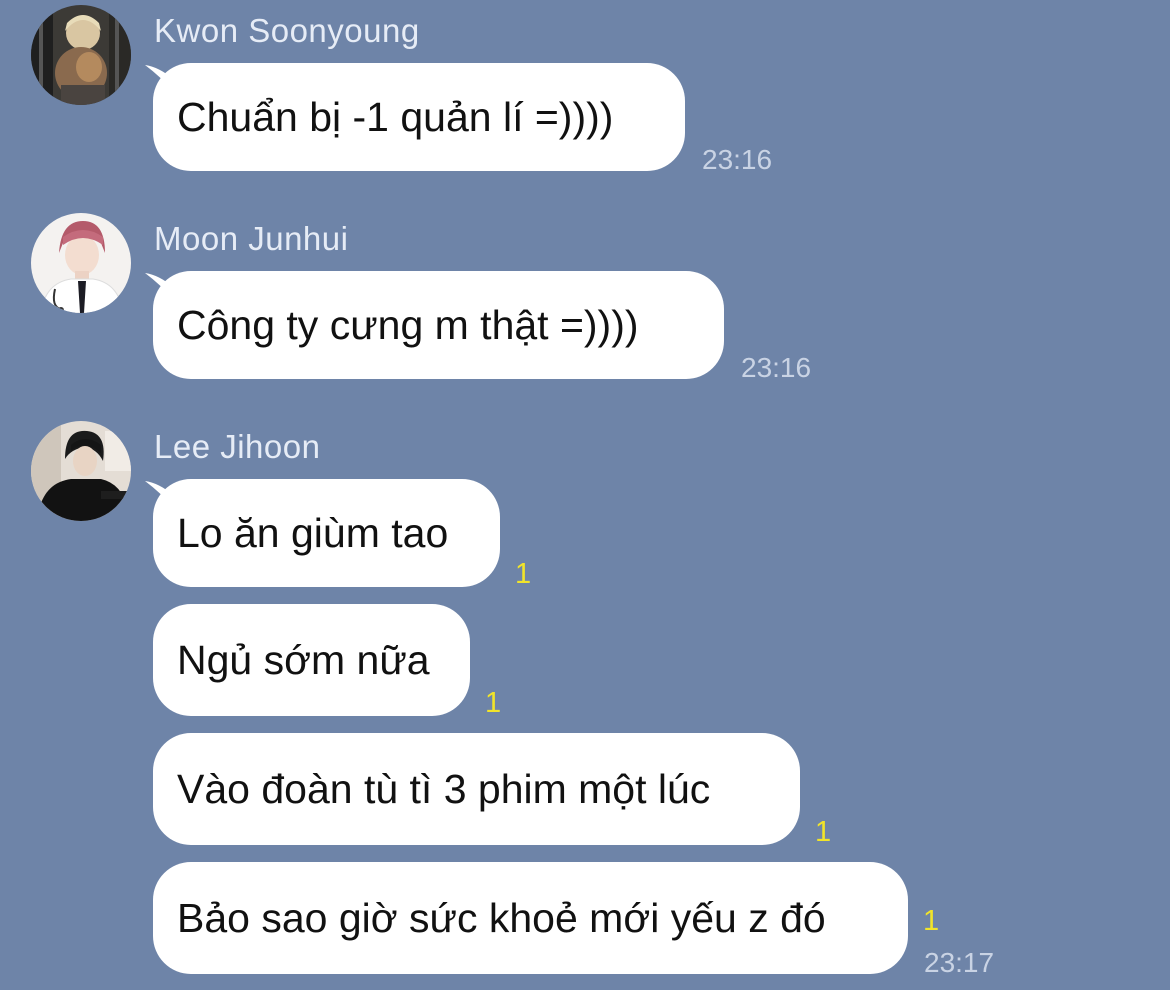 The height and width of the screenshot is (990, 1170). I want to click on message-bubble: Ngủ sớm nữa, so click(311, 660).